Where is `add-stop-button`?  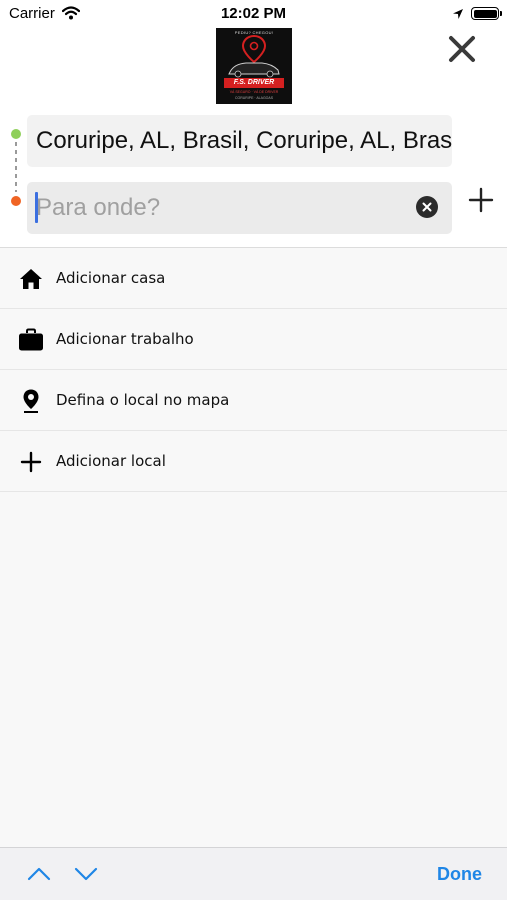
add-stop-button is located at coordinates (481, 200).